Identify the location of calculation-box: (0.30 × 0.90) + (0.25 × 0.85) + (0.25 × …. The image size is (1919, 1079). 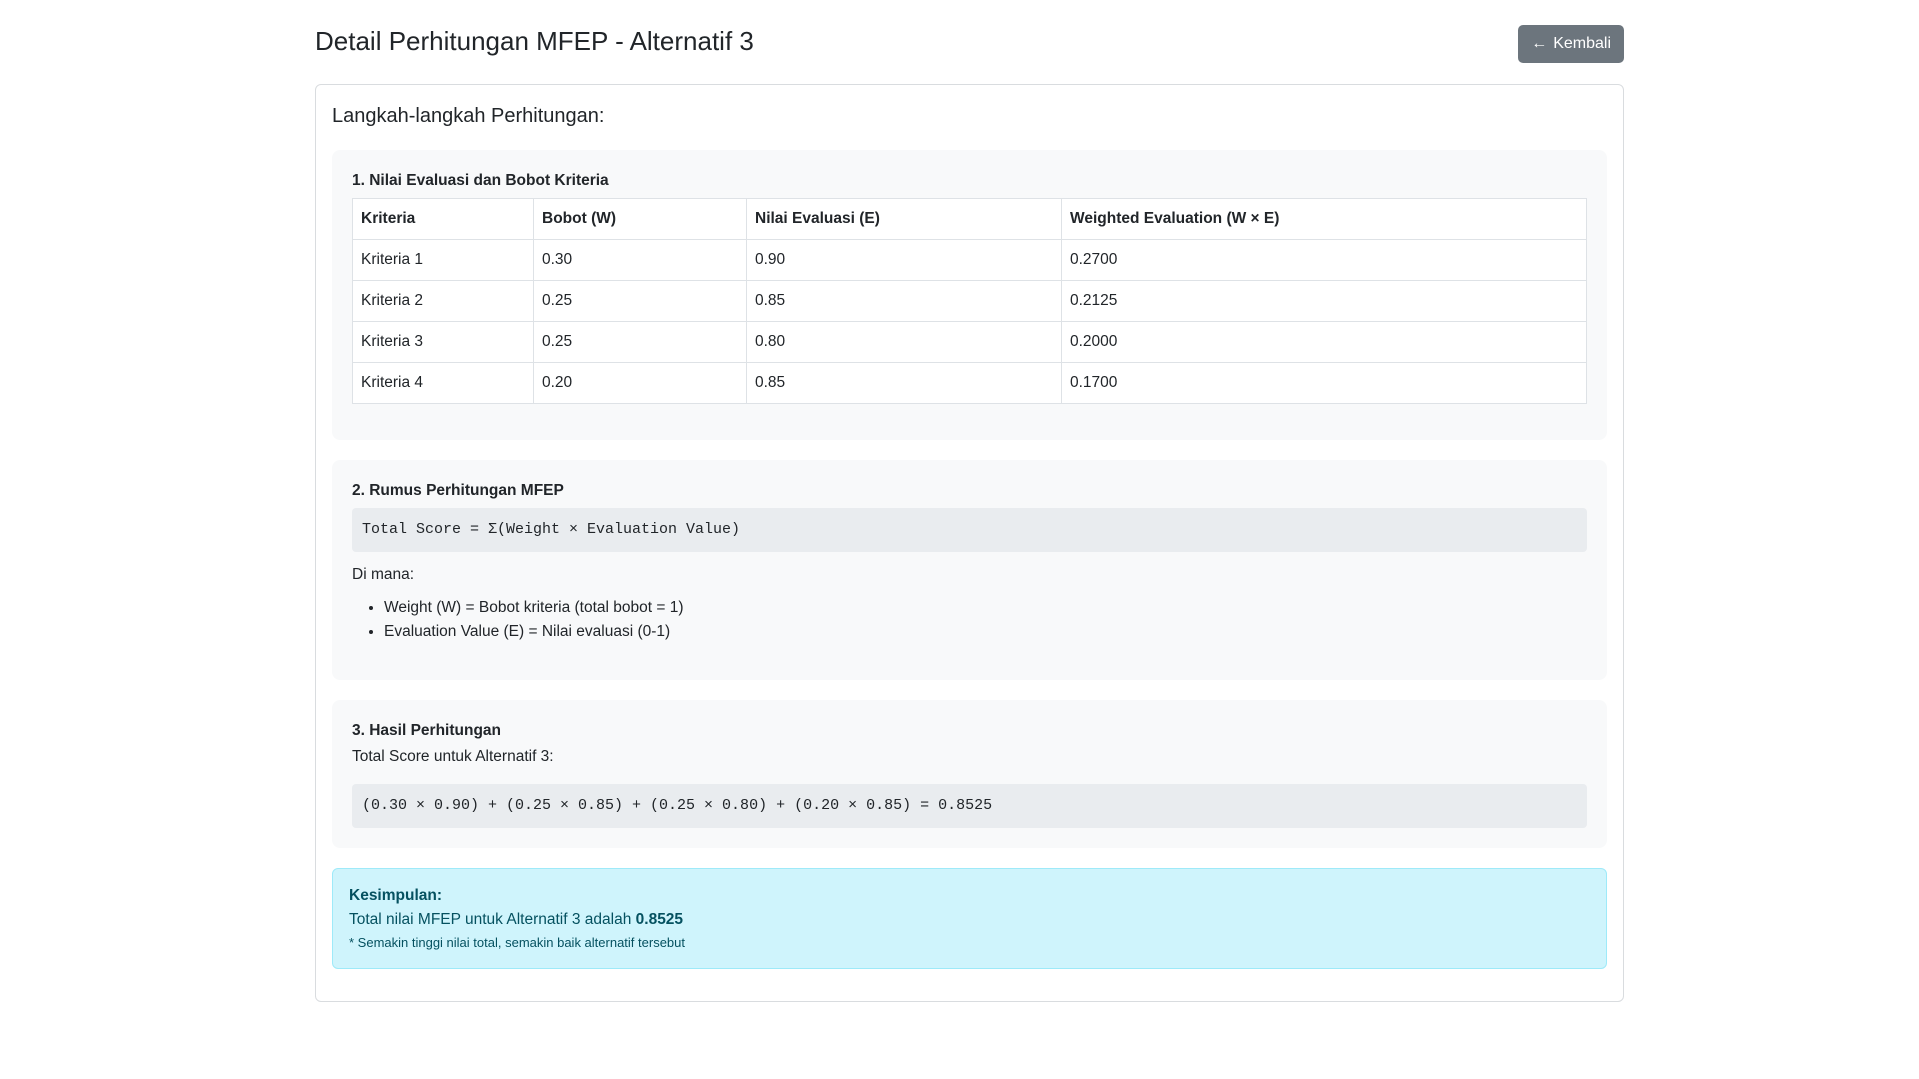
(969, 806).